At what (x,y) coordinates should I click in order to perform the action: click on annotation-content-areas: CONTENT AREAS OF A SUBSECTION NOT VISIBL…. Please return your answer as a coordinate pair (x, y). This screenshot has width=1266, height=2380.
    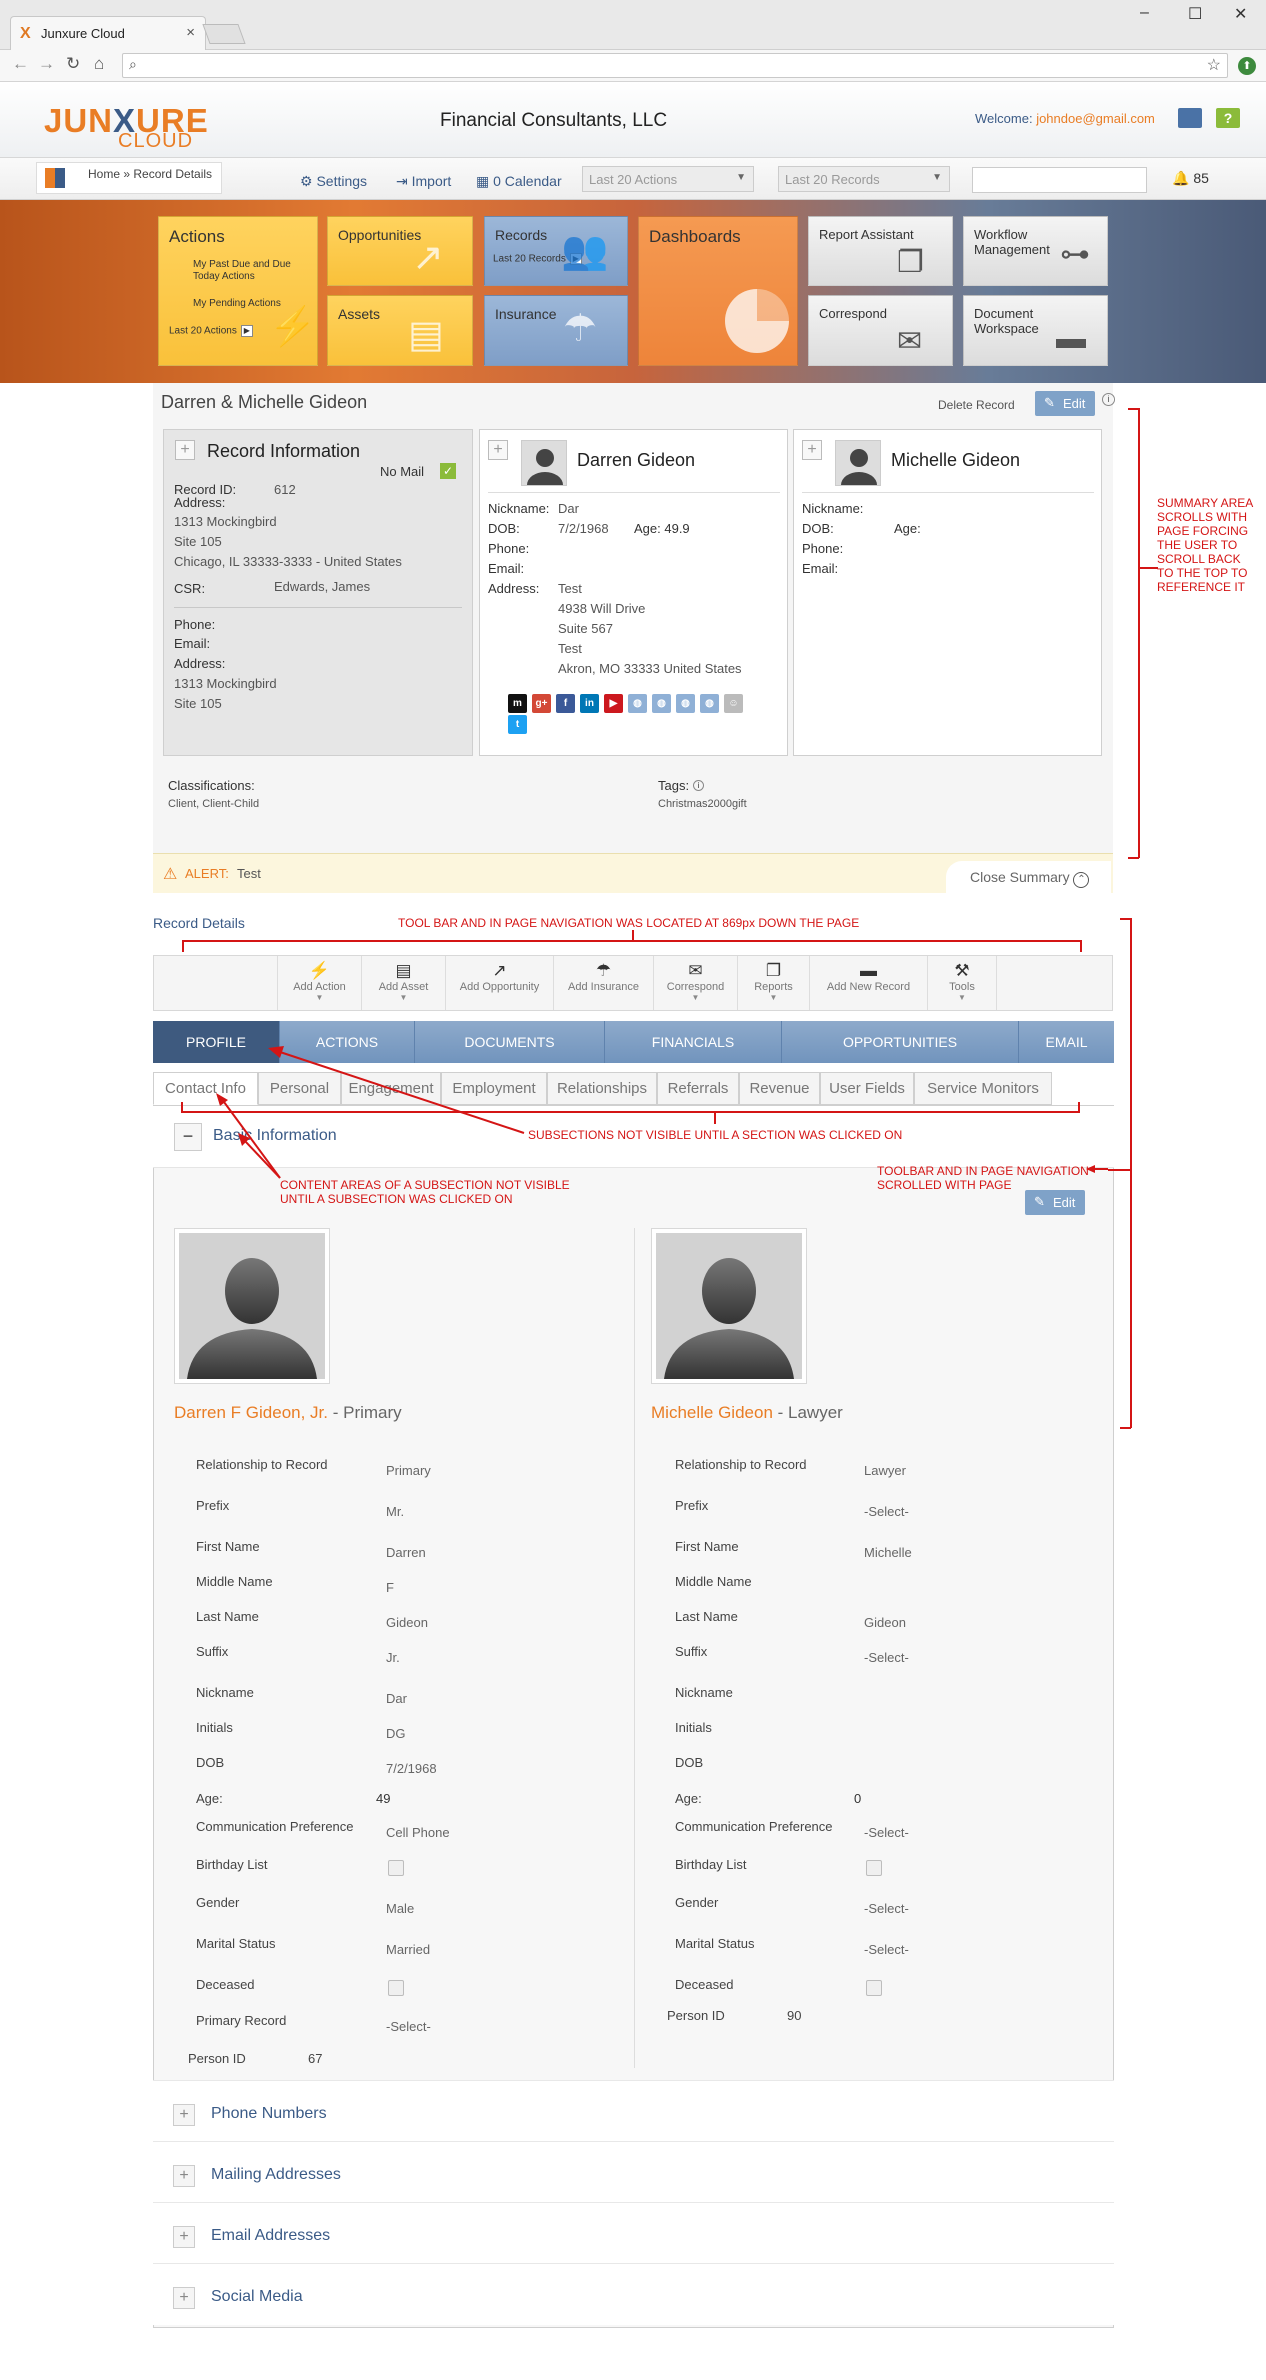
    Looking at the image, I should click on (425, 1192).